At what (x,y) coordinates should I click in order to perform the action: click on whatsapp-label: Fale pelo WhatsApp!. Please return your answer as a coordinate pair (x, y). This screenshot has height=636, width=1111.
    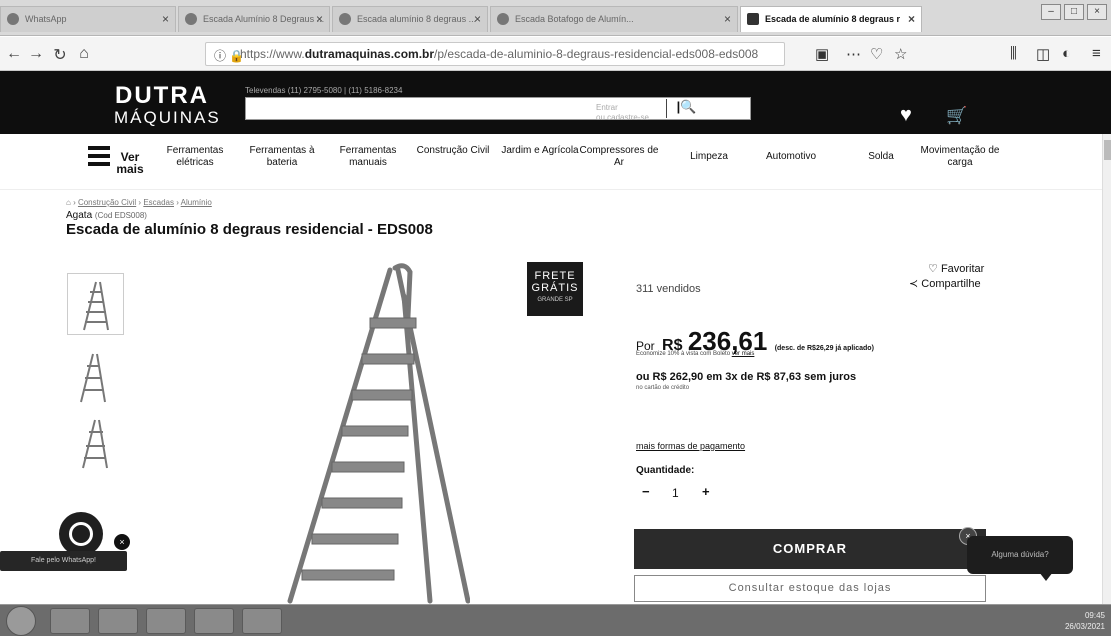
    Looking at the image, I should click on (63, 561).